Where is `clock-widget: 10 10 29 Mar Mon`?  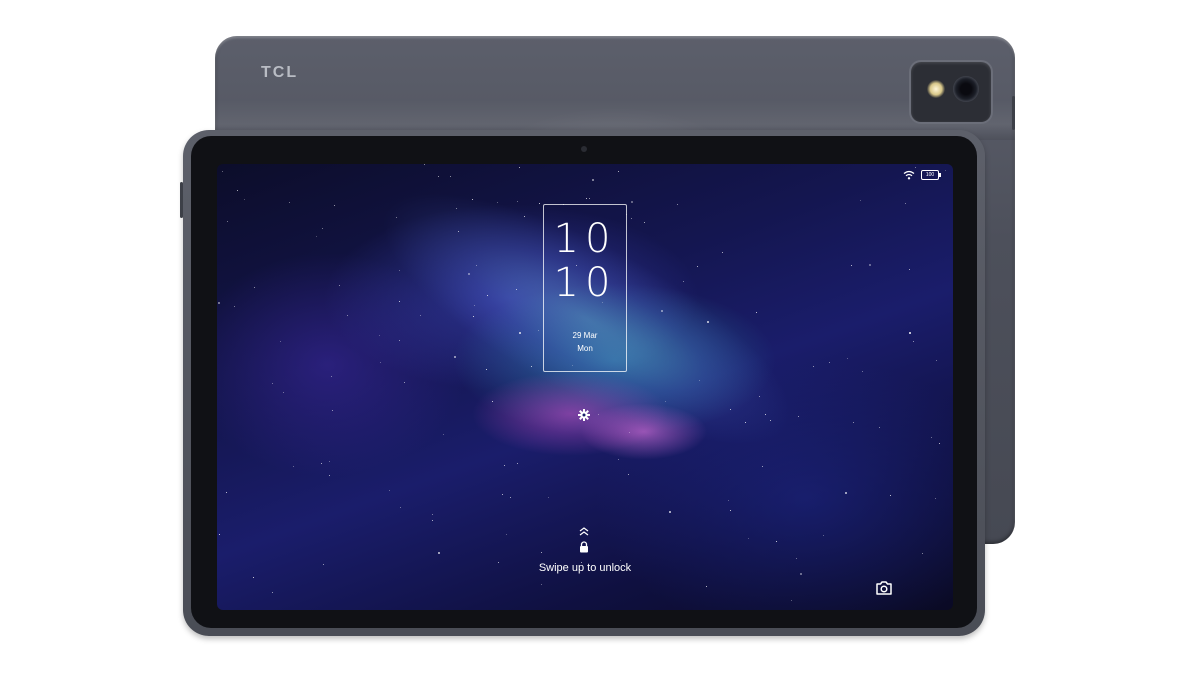 clock-widget: 10 10 29 Mar Mon is located at coordinates (585, 288).